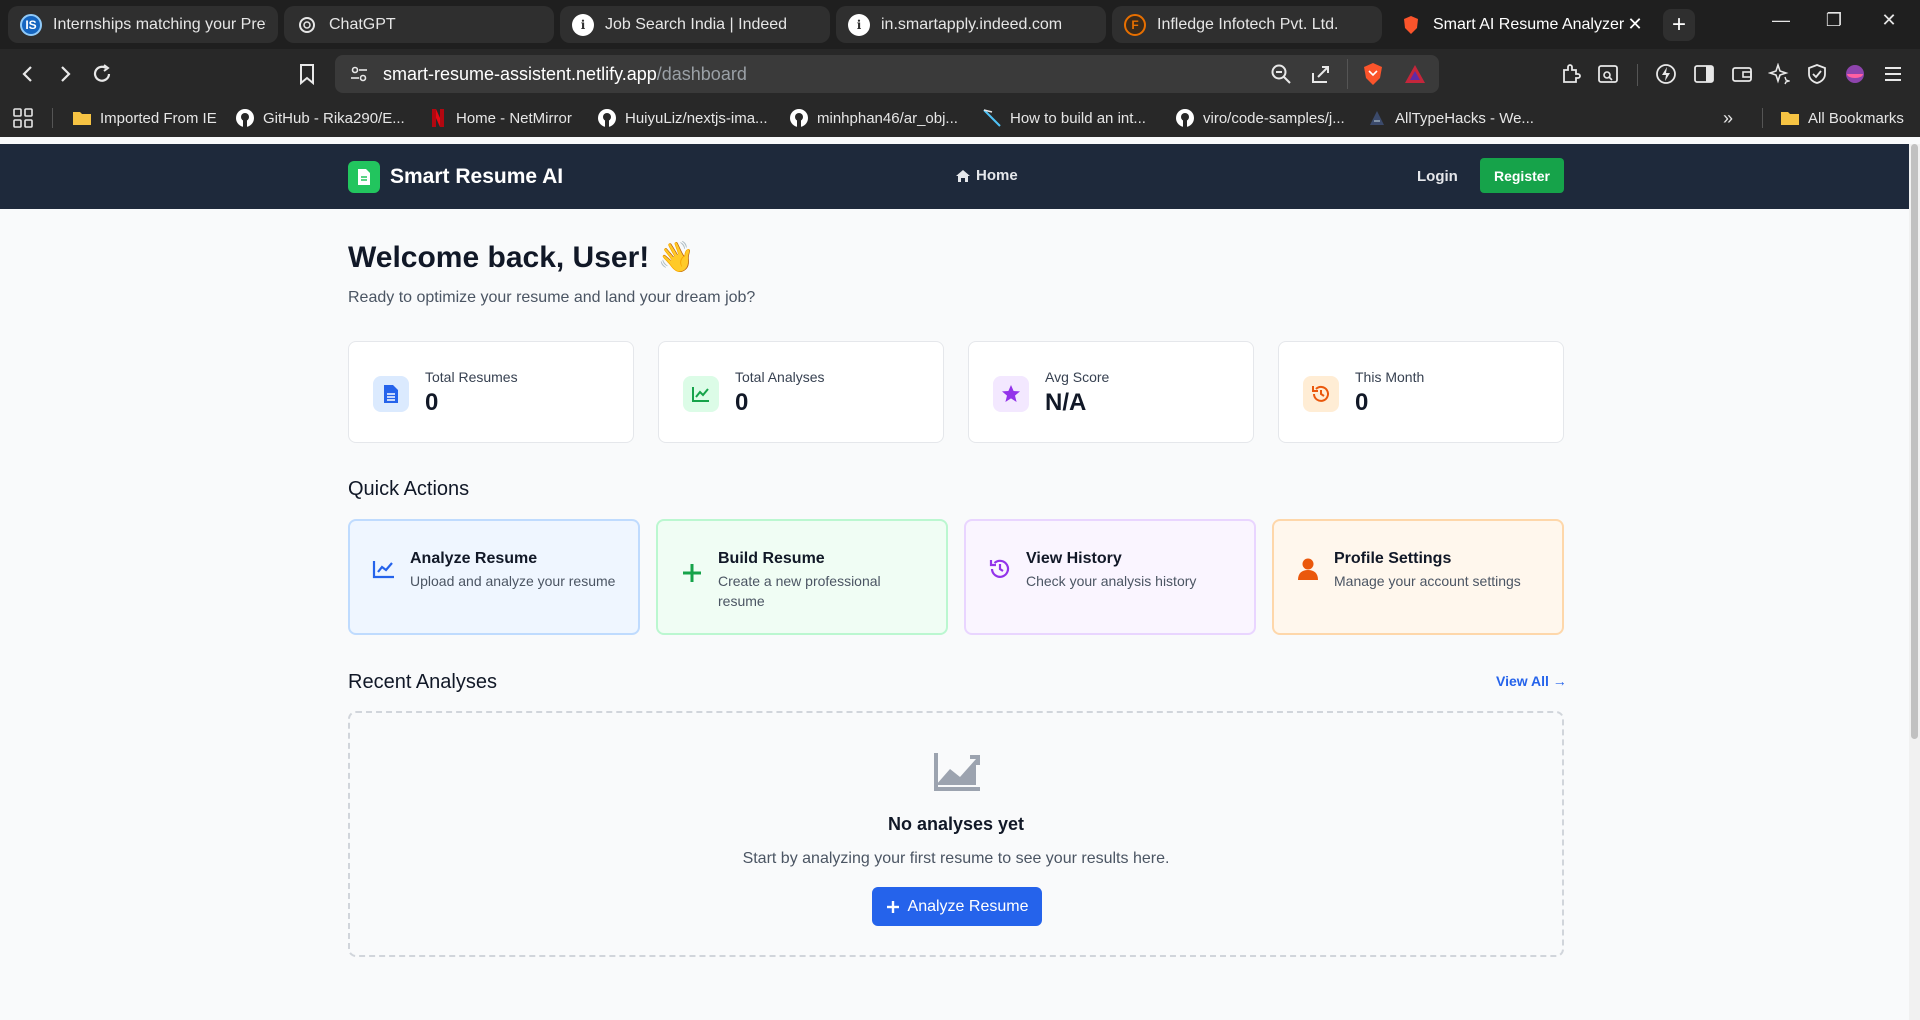  Describe the element at coordinates (1893, 74) in the screenshot. I see `menu-icon` at that location.